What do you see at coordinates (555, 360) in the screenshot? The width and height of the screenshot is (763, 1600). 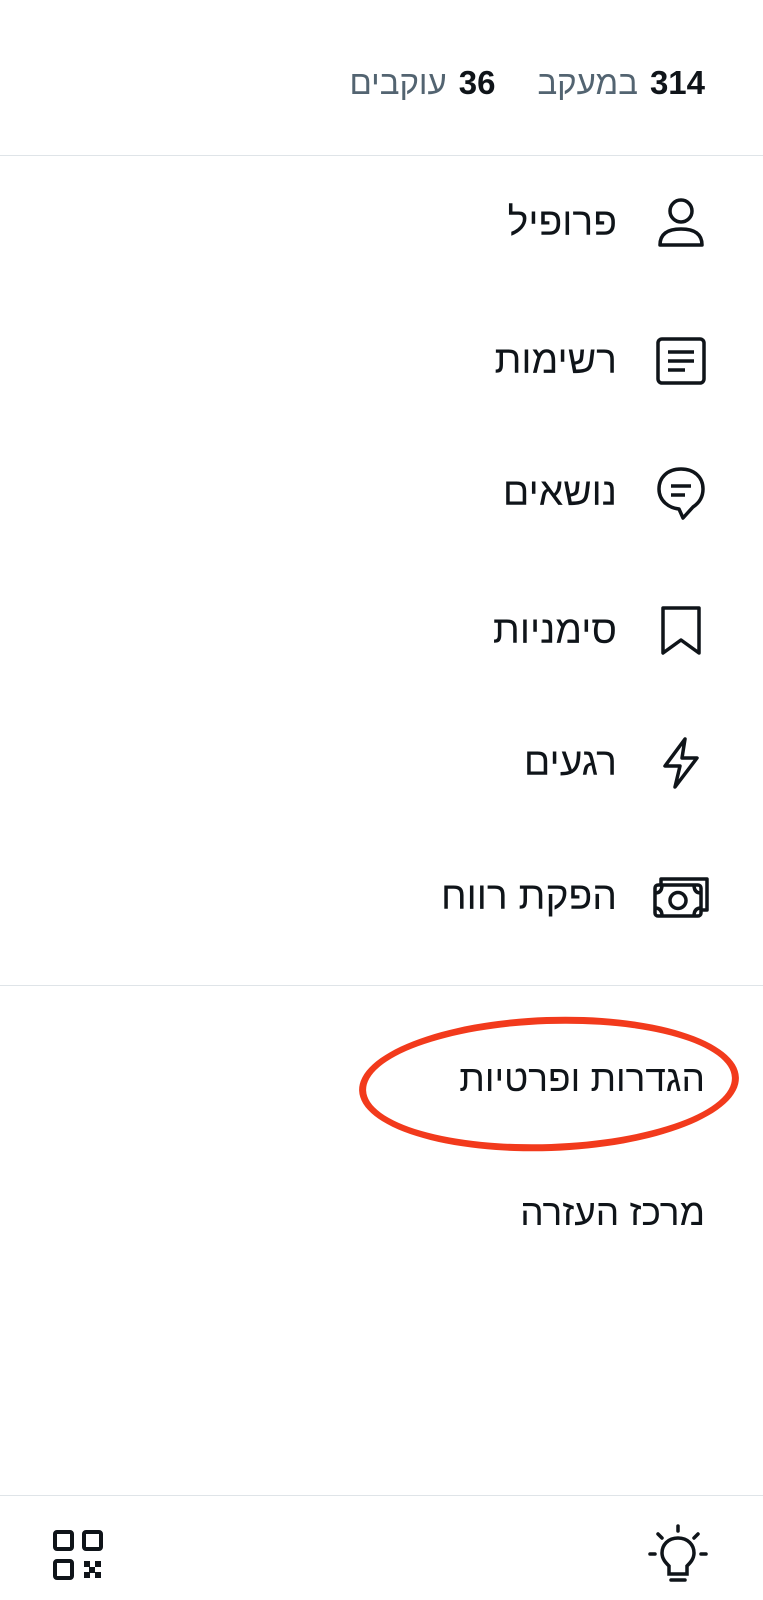 I see `menu-item-lists-label: רשימות` at bounding box center [555, 360].